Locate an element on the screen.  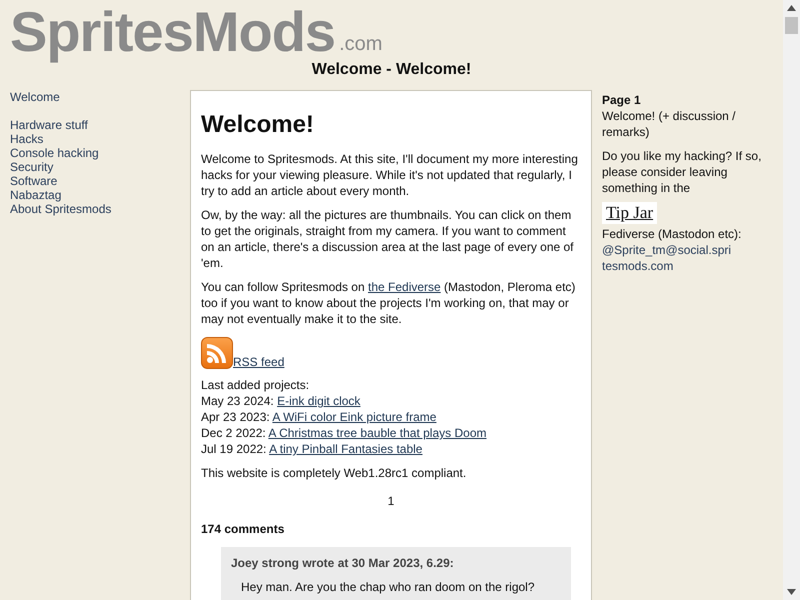
page-description: Welcome! (+ discussion / remarks) is located at coordinates (669, 124).